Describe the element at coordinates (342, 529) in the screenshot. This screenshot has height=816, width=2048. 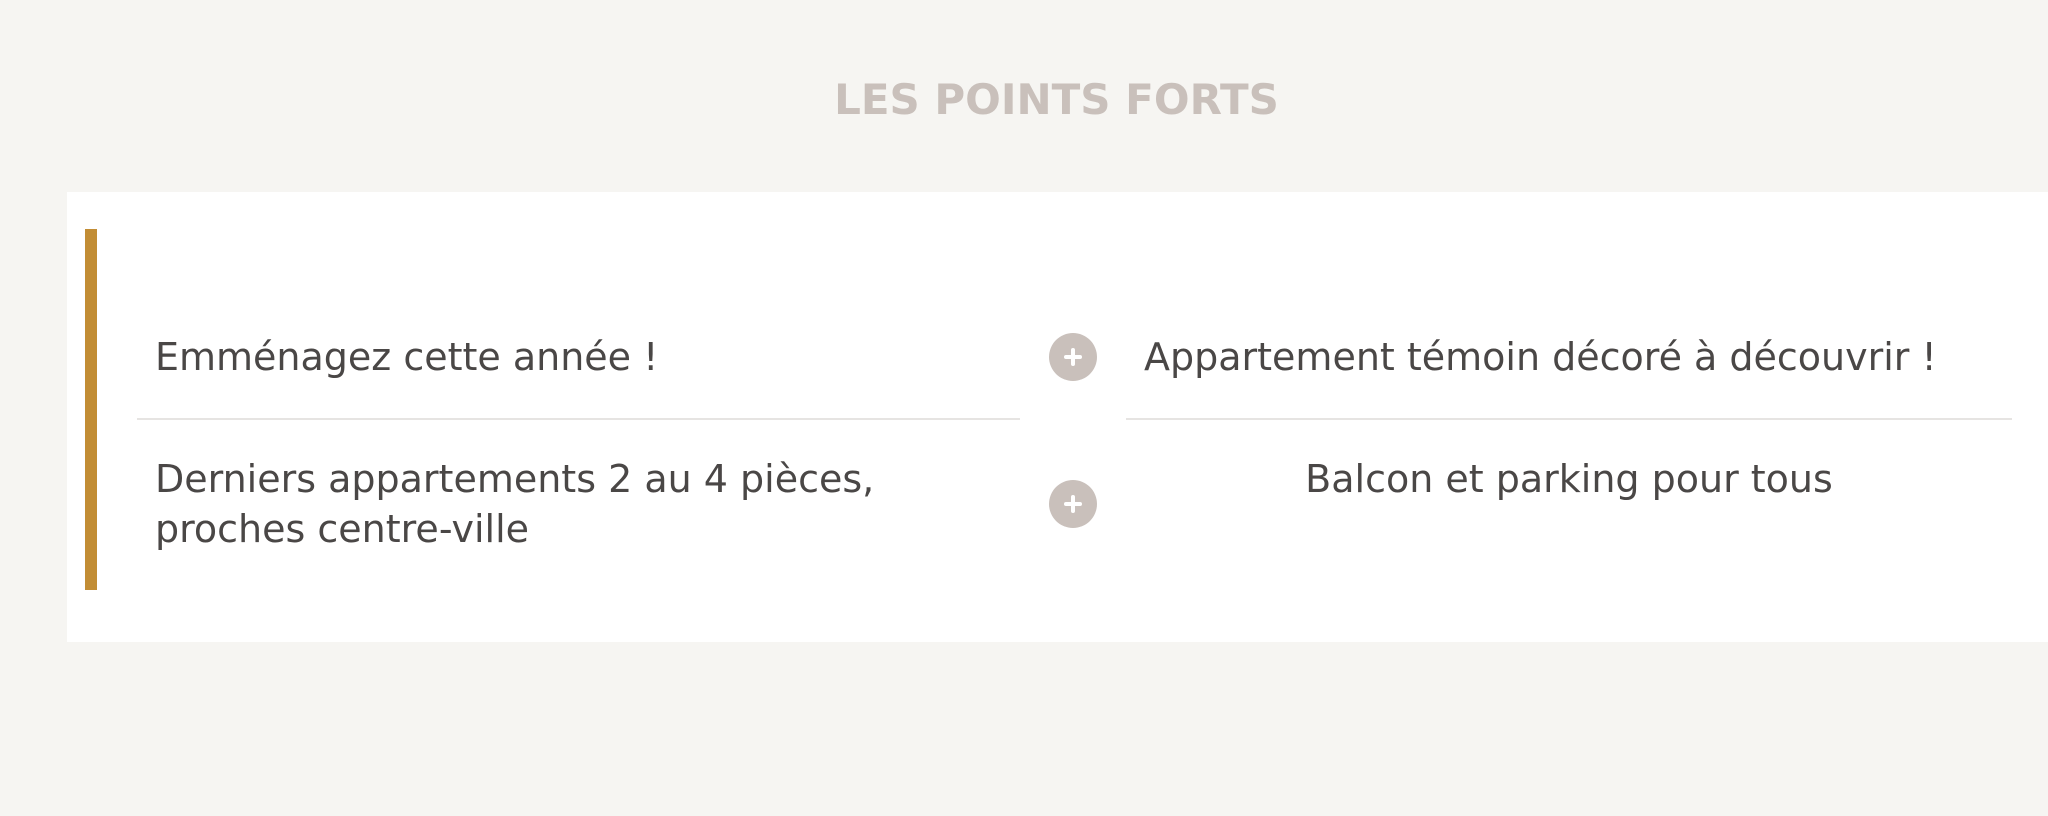
I see `highlight-item-3-line-2: proches centre-ville` at that location.